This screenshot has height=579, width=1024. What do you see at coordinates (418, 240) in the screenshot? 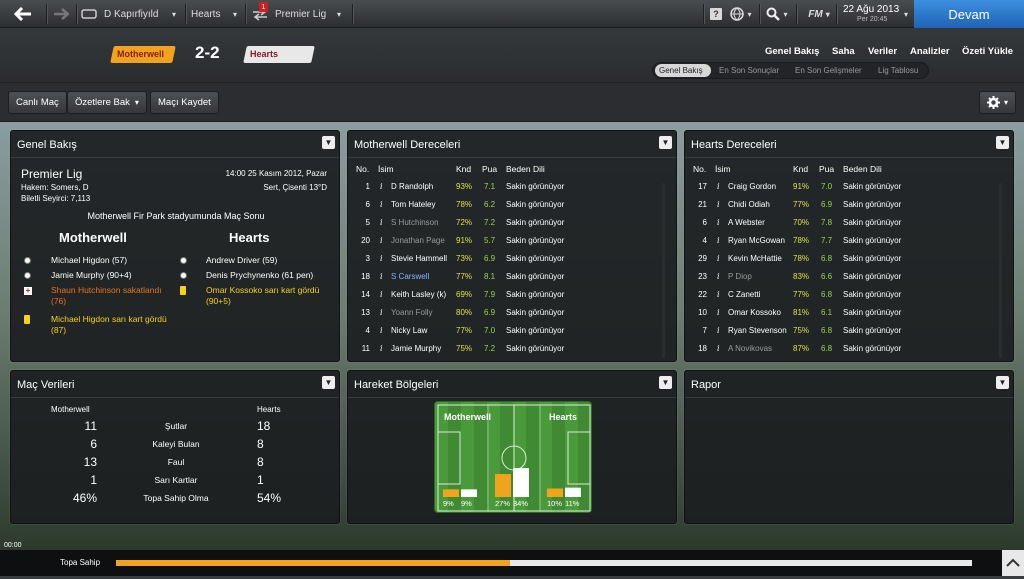
I see `player-name: Jonathan Page` at bounding box center [418, 240].